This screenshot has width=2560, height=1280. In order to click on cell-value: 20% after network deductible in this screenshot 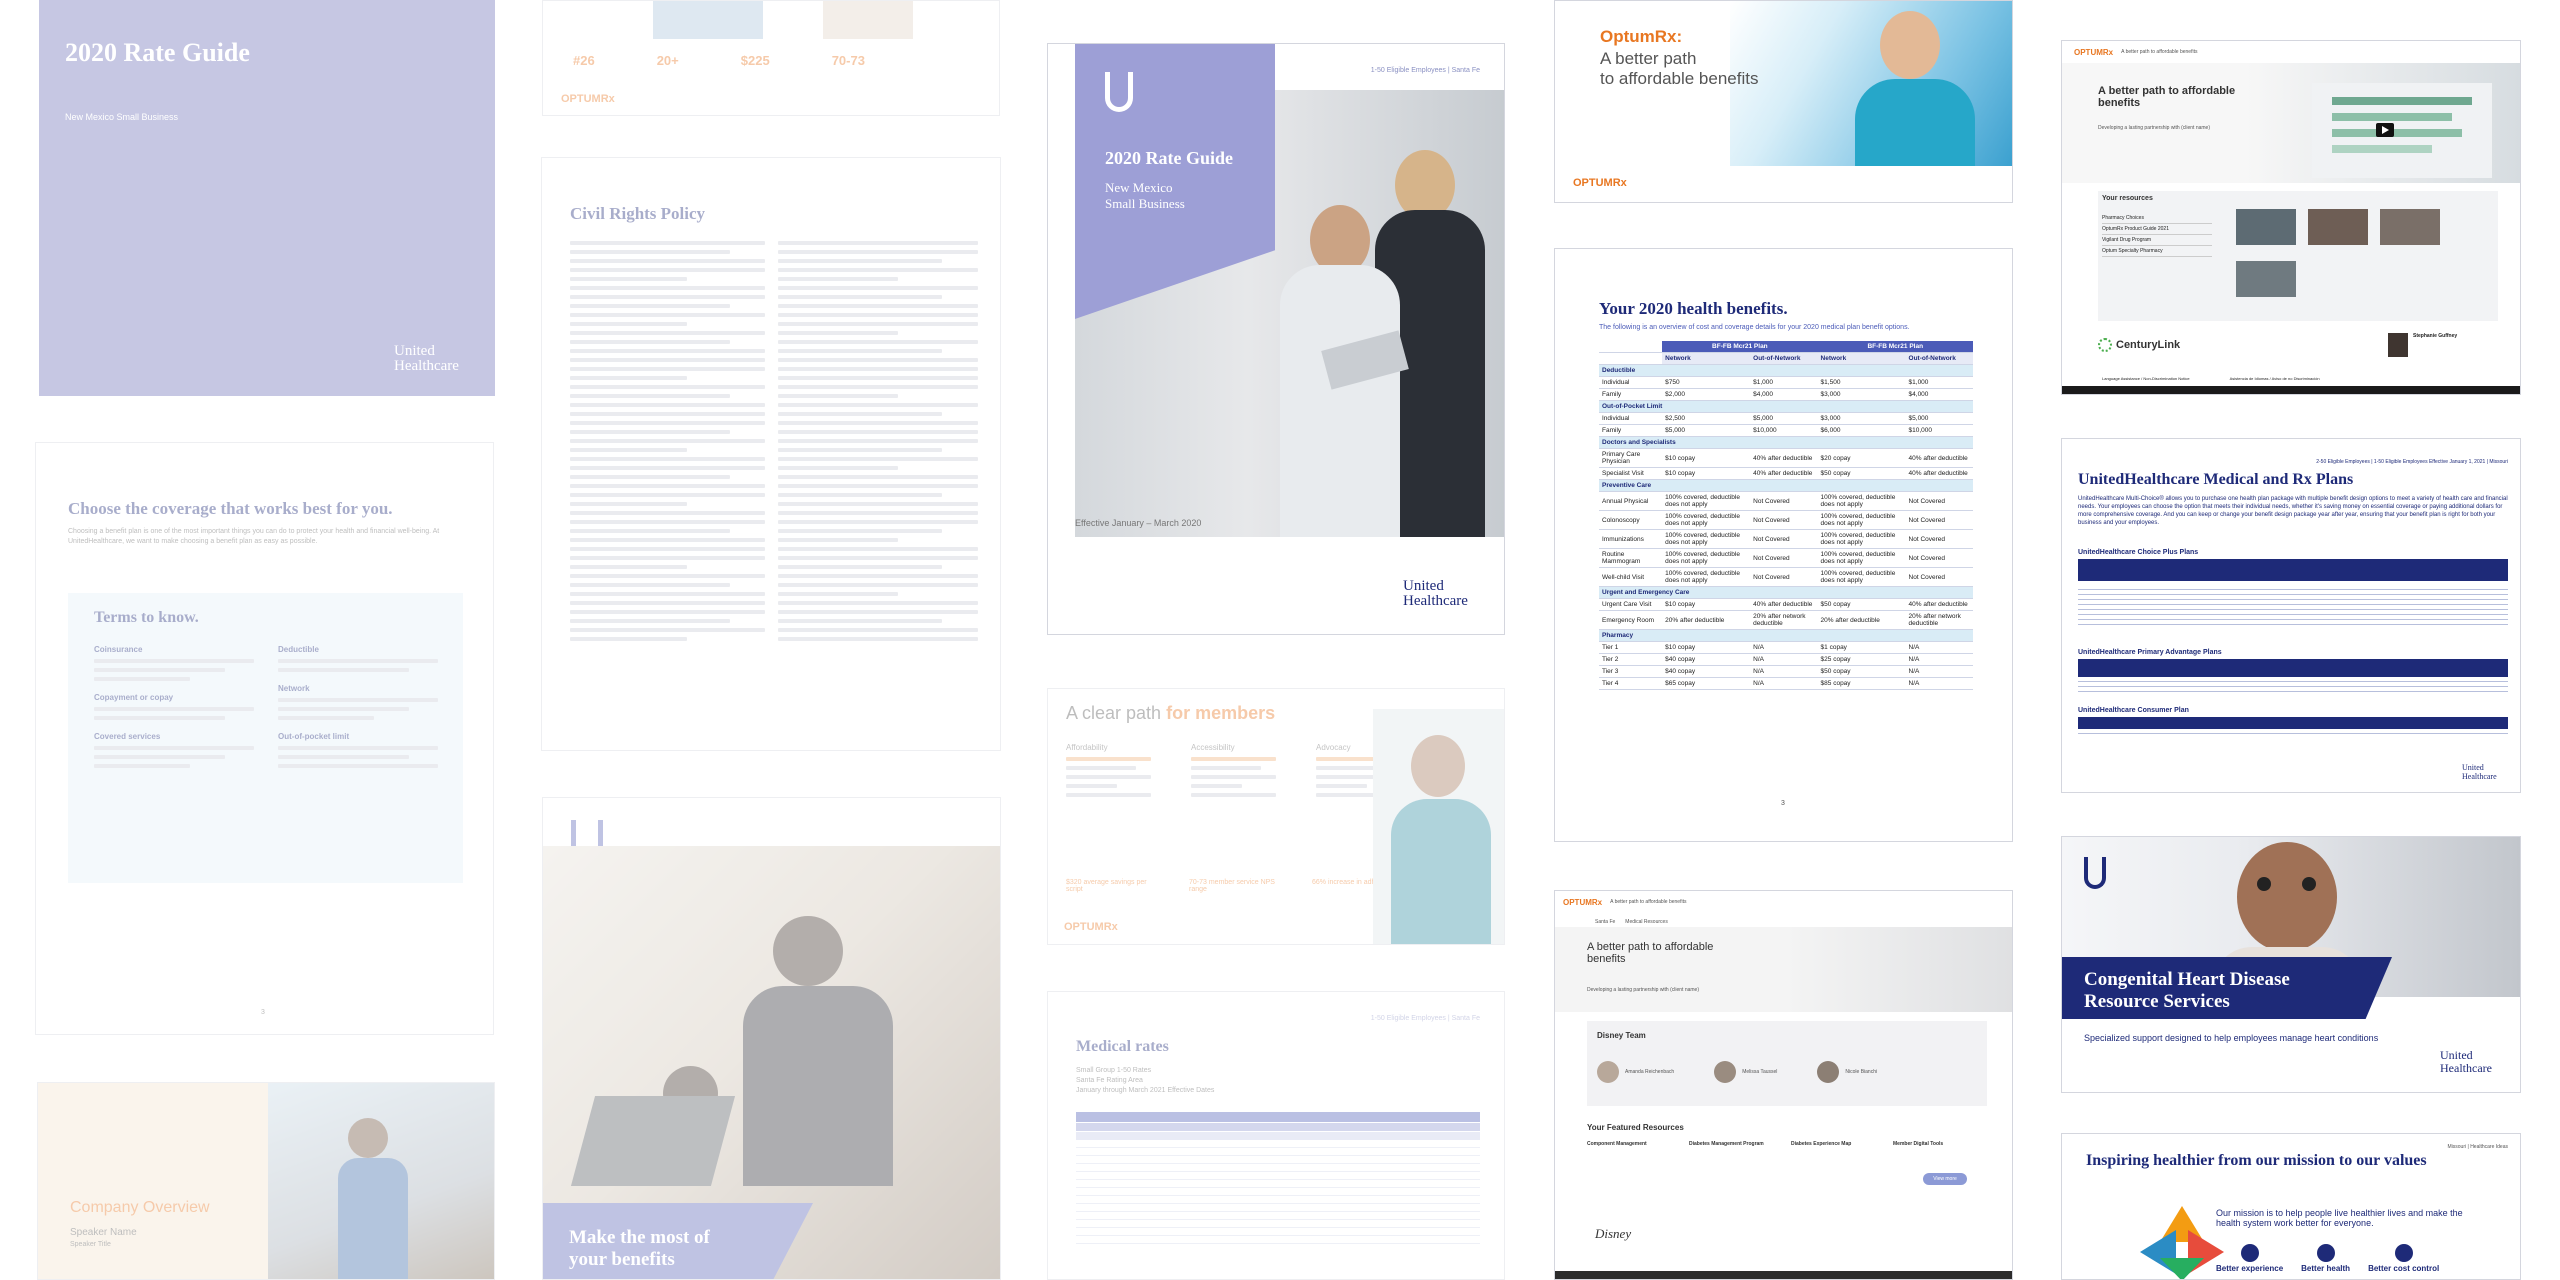, I will do `click(1784, 620)`.